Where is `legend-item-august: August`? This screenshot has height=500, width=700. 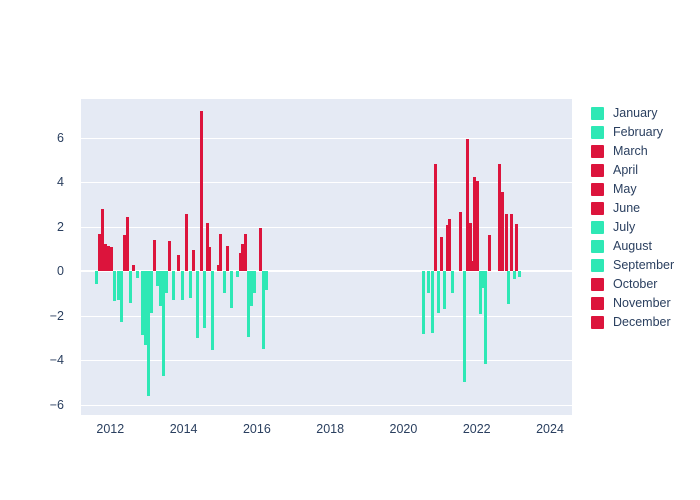
legend-item-august: August is located at coordinates (643, 246).